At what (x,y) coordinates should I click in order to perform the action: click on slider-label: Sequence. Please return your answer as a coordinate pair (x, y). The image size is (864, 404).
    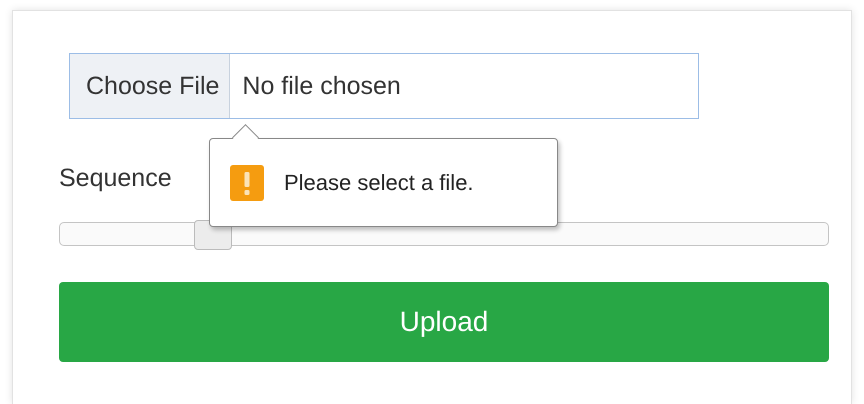
    Looking at the image, I should click on (115, 179).